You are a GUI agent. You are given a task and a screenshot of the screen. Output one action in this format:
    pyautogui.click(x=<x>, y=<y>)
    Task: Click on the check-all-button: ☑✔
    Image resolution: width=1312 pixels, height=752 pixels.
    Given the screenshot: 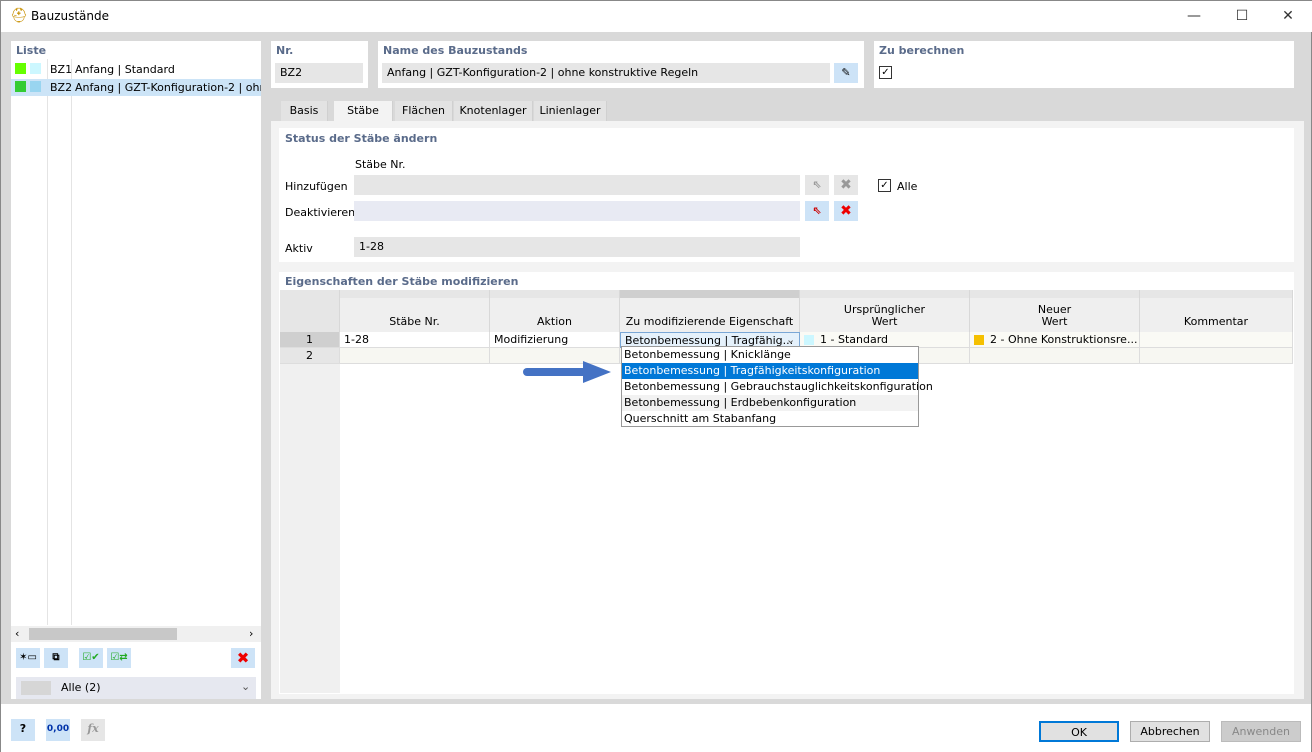 What is the action you would take?
    pyautogui.click(x=91, y=658)
    